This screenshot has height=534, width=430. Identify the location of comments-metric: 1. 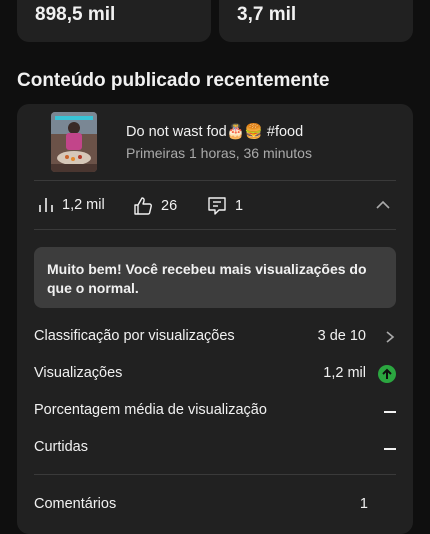
(225, 206).